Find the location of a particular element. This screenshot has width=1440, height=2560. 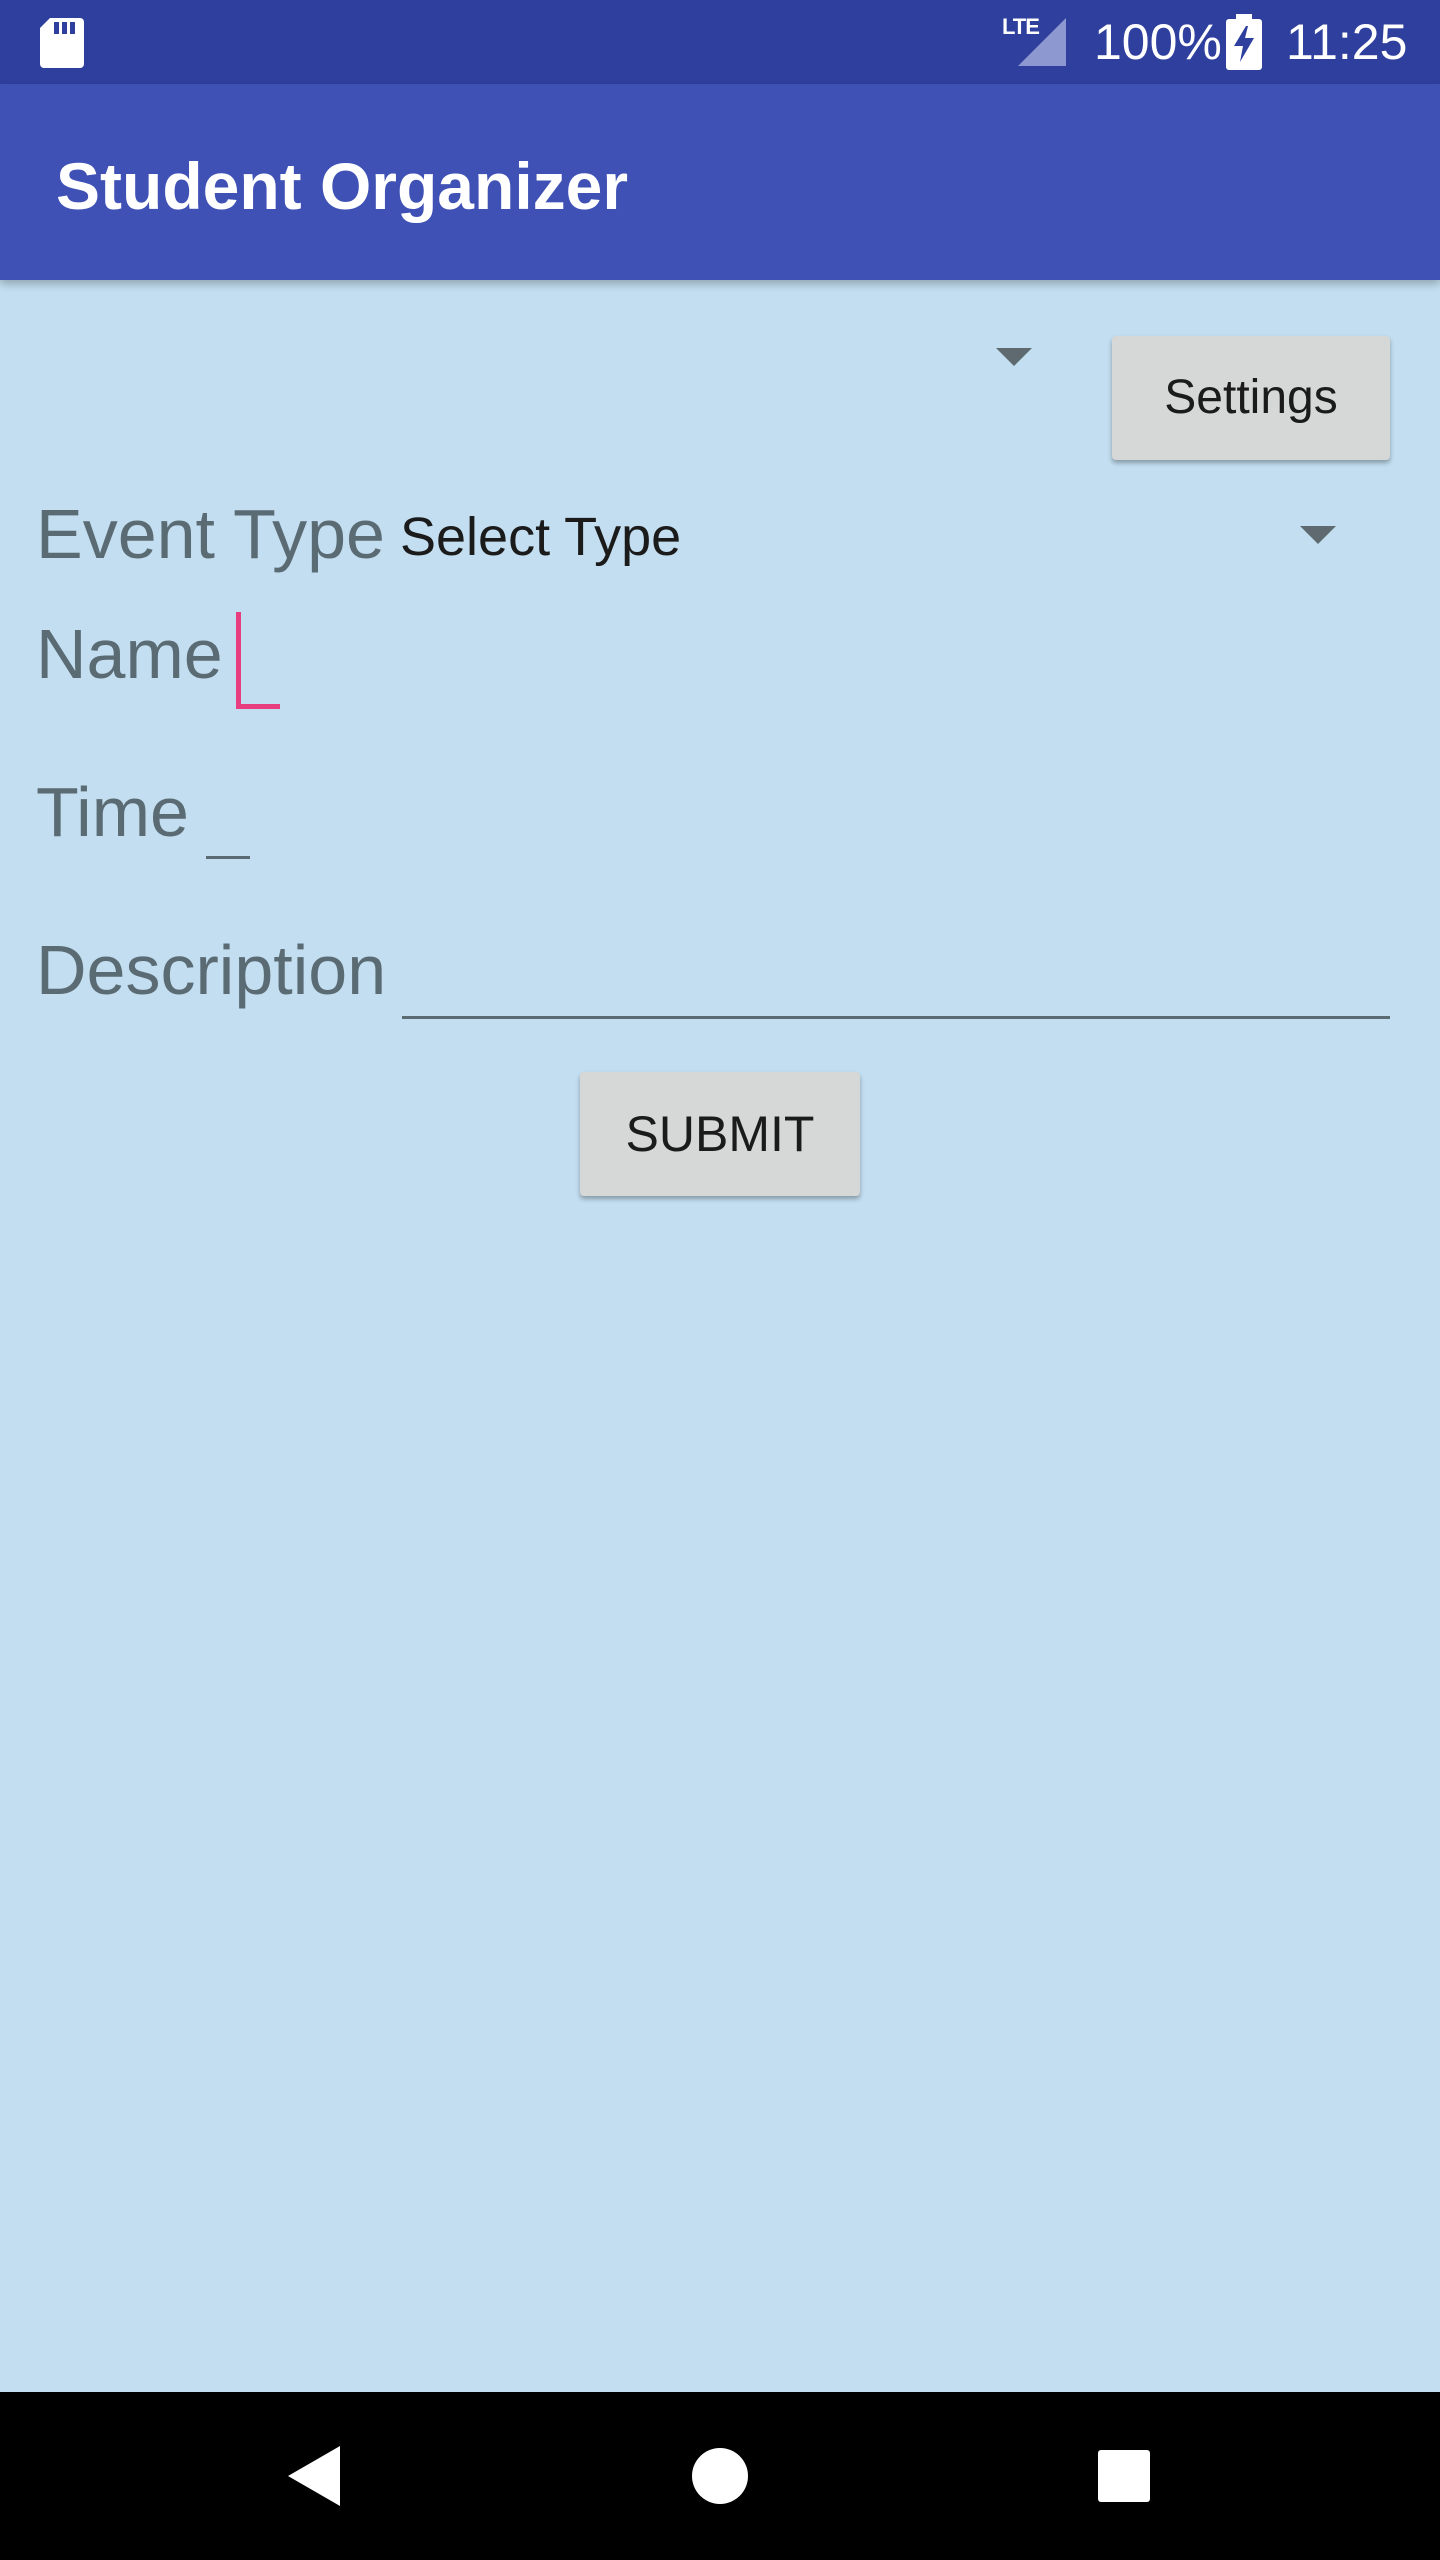

description-input is located at coordinates (896, 981).